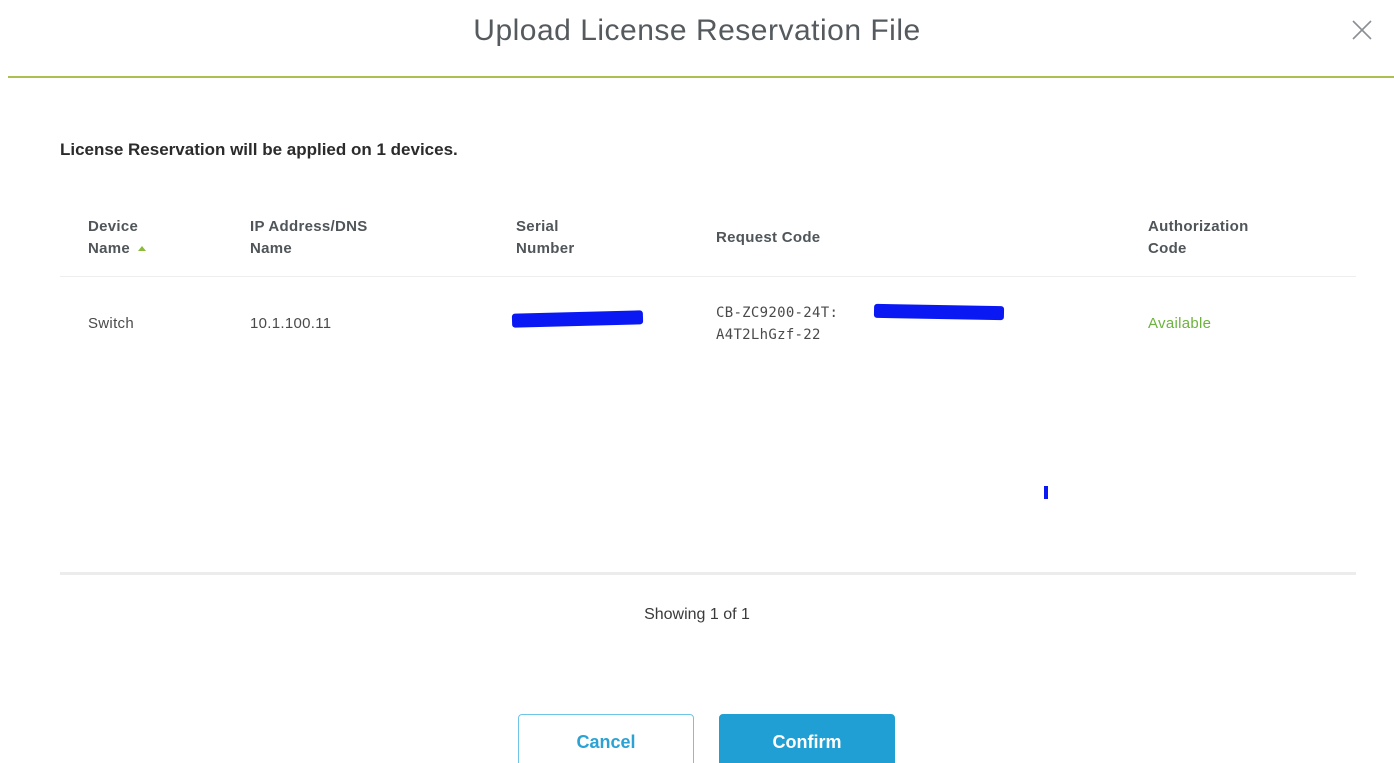  I want to click on cell-authorization-status: Available, so click(1180, 323).